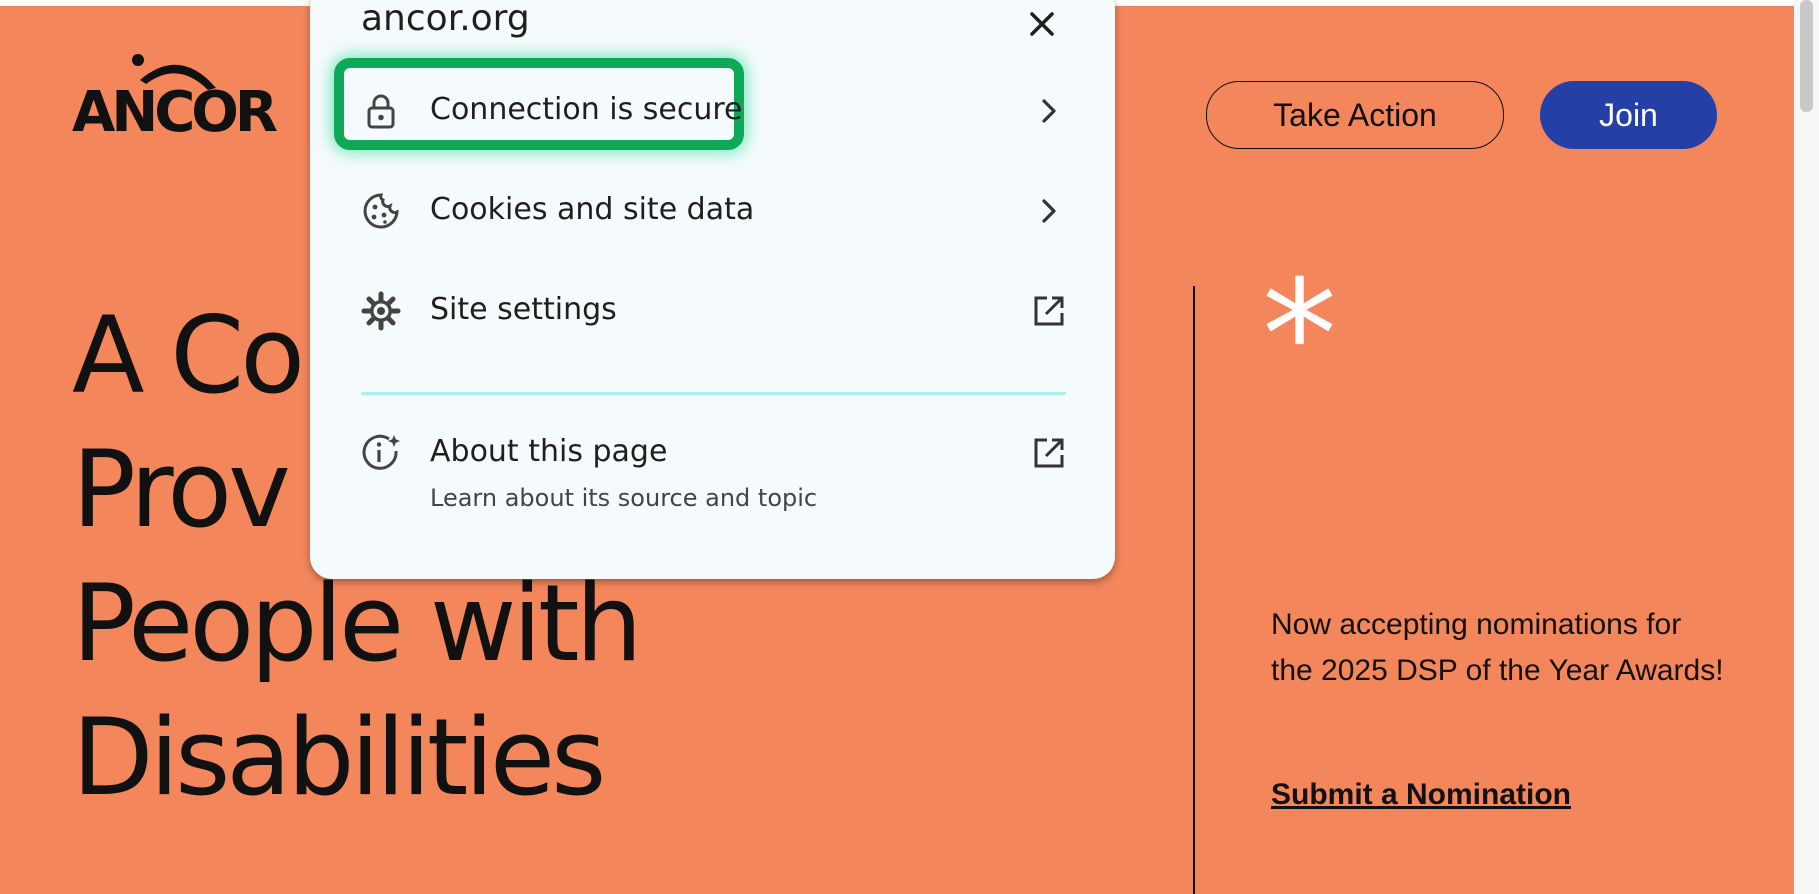 The height and width of the screenshot is (894, 1819). I want to click on gear-icon, so click(381, 311).